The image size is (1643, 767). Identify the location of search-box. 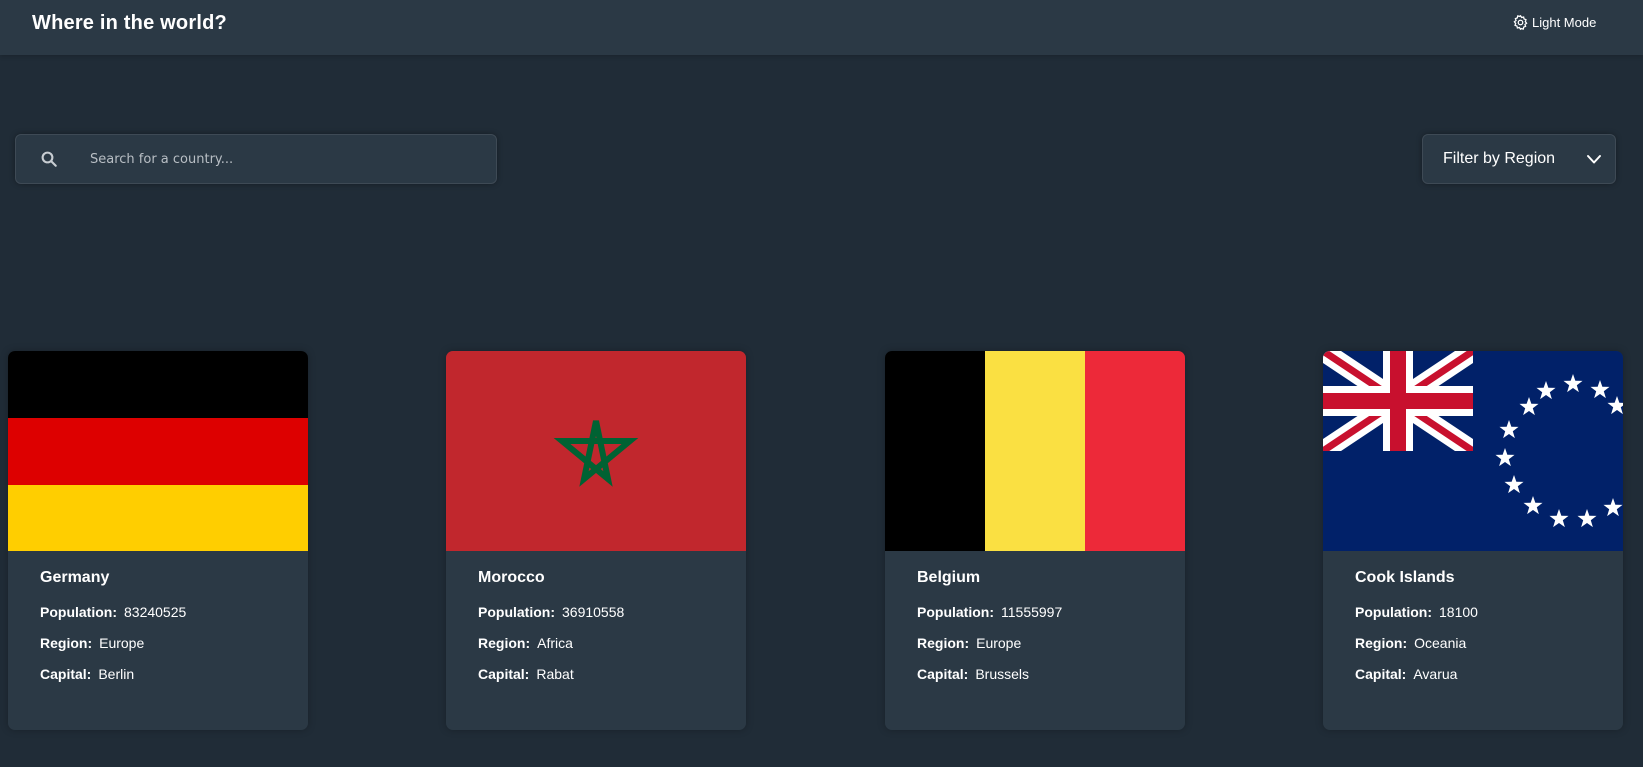
(256, 159).